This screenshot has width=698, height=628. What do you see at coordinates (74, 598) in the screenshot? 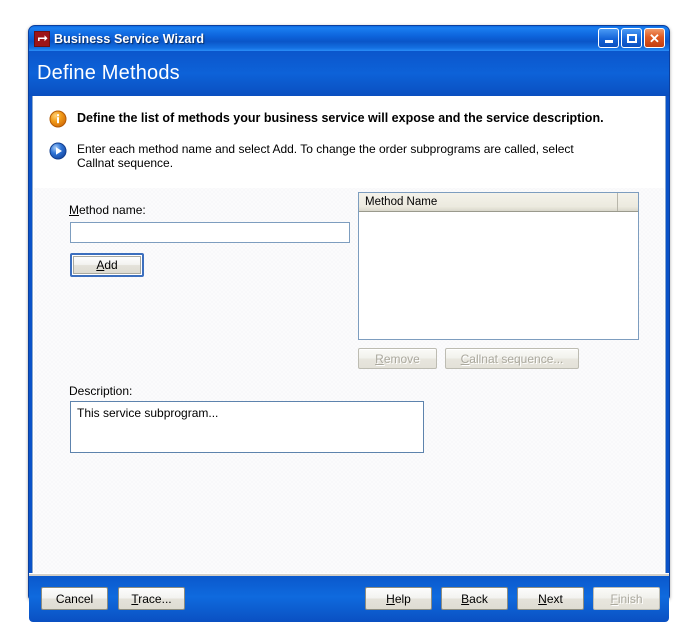
I see `cancel-button: Cancel` at bounding box center [74, 598].